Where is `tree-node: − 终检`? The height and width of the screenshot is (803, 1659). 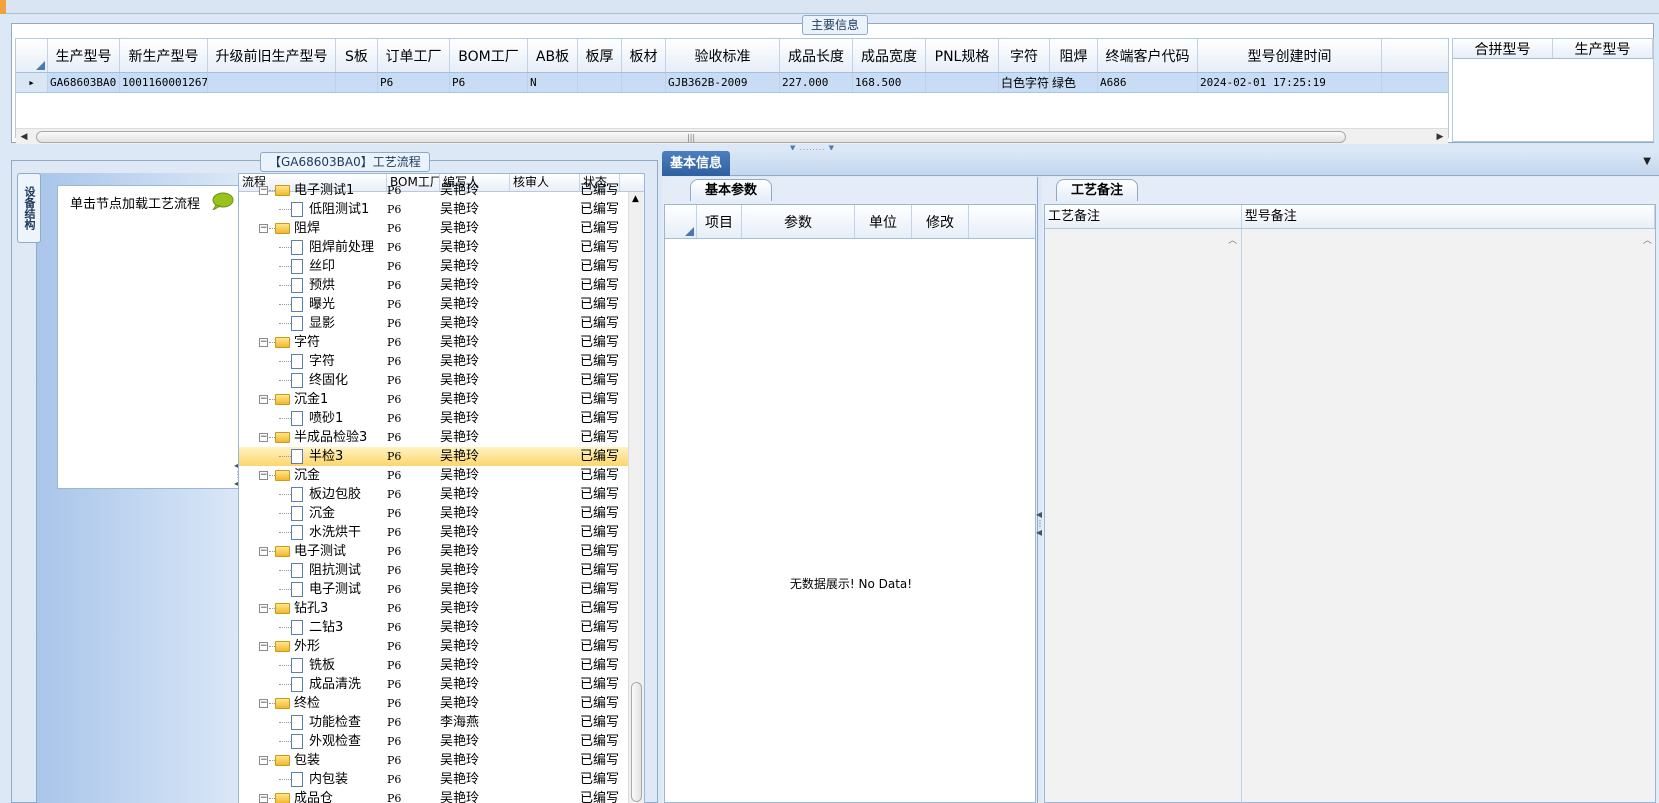 tree-node: − 终检 is located at coordinates (313, 703).